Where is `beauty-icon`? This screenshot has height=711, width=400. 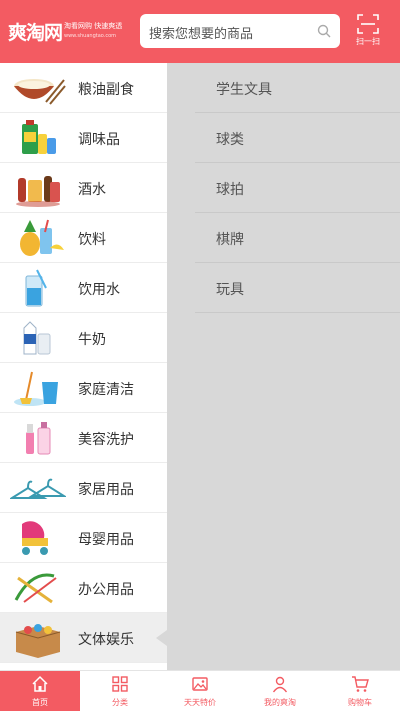
beauty-icon is located at coordinates (38, 438).